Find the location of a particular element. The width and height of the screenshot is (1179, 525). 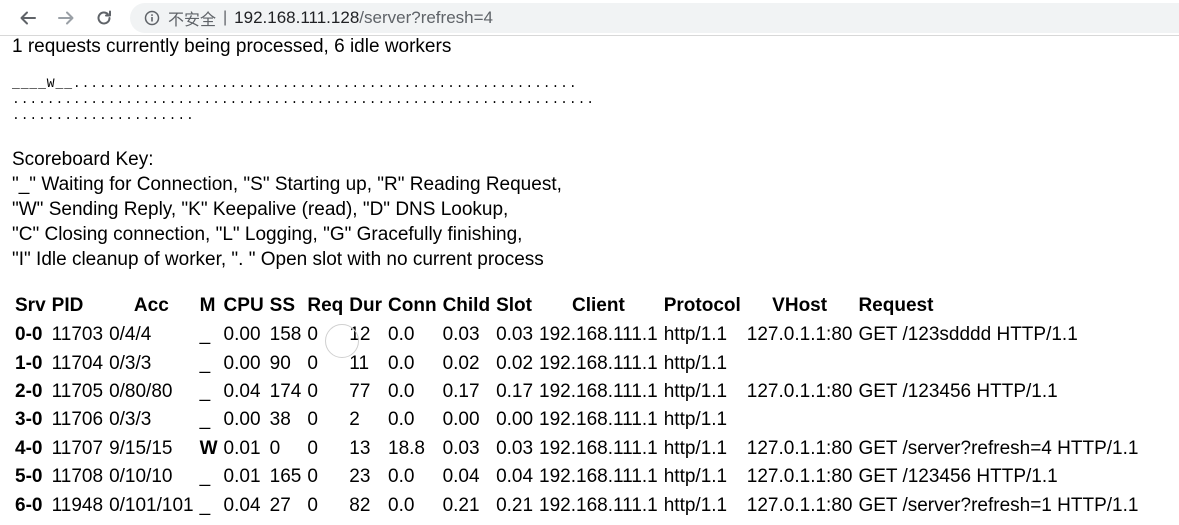

col-vhost: VHost is located at coordinates (800, 305).